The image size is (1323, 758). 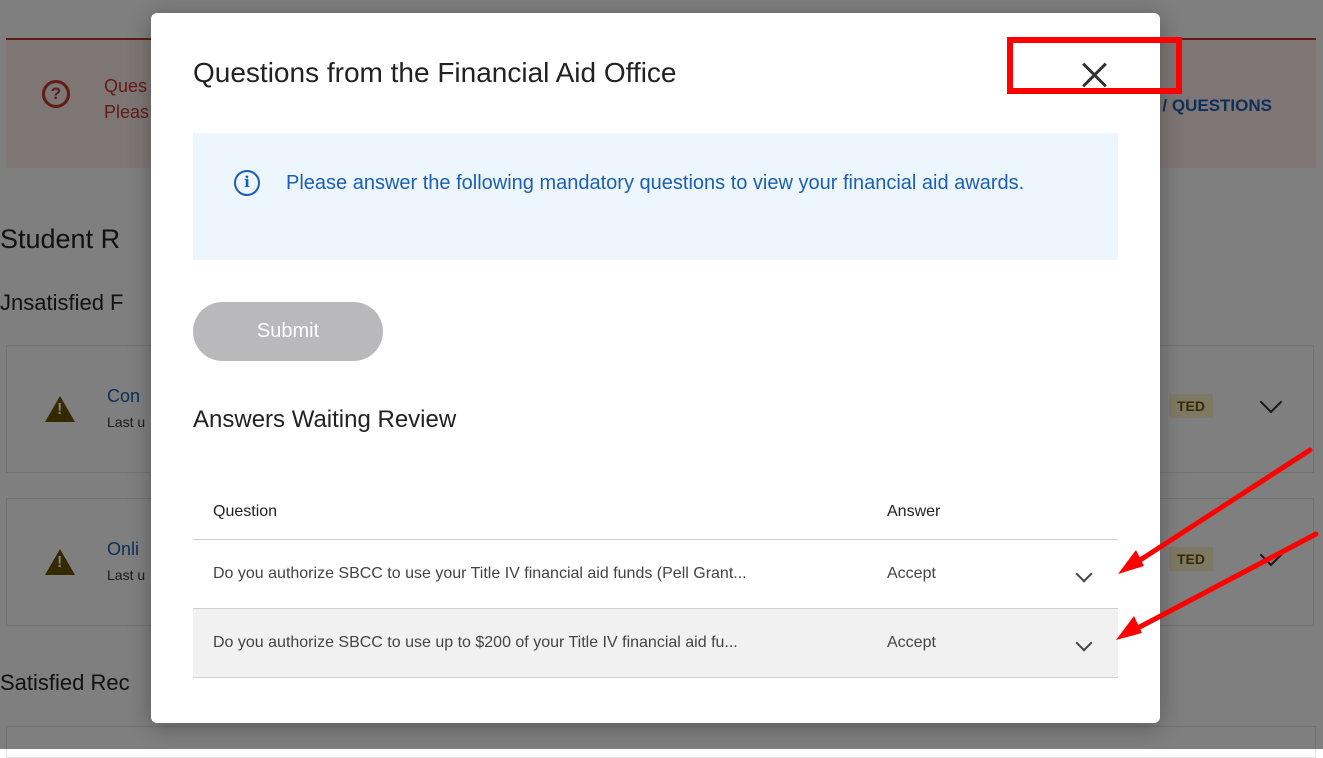 What do you see at coordinates (435, 72) in the screenshot?
I see `modal-title: Questions from the Financial Aid Office` at bounding box center [435, 72].